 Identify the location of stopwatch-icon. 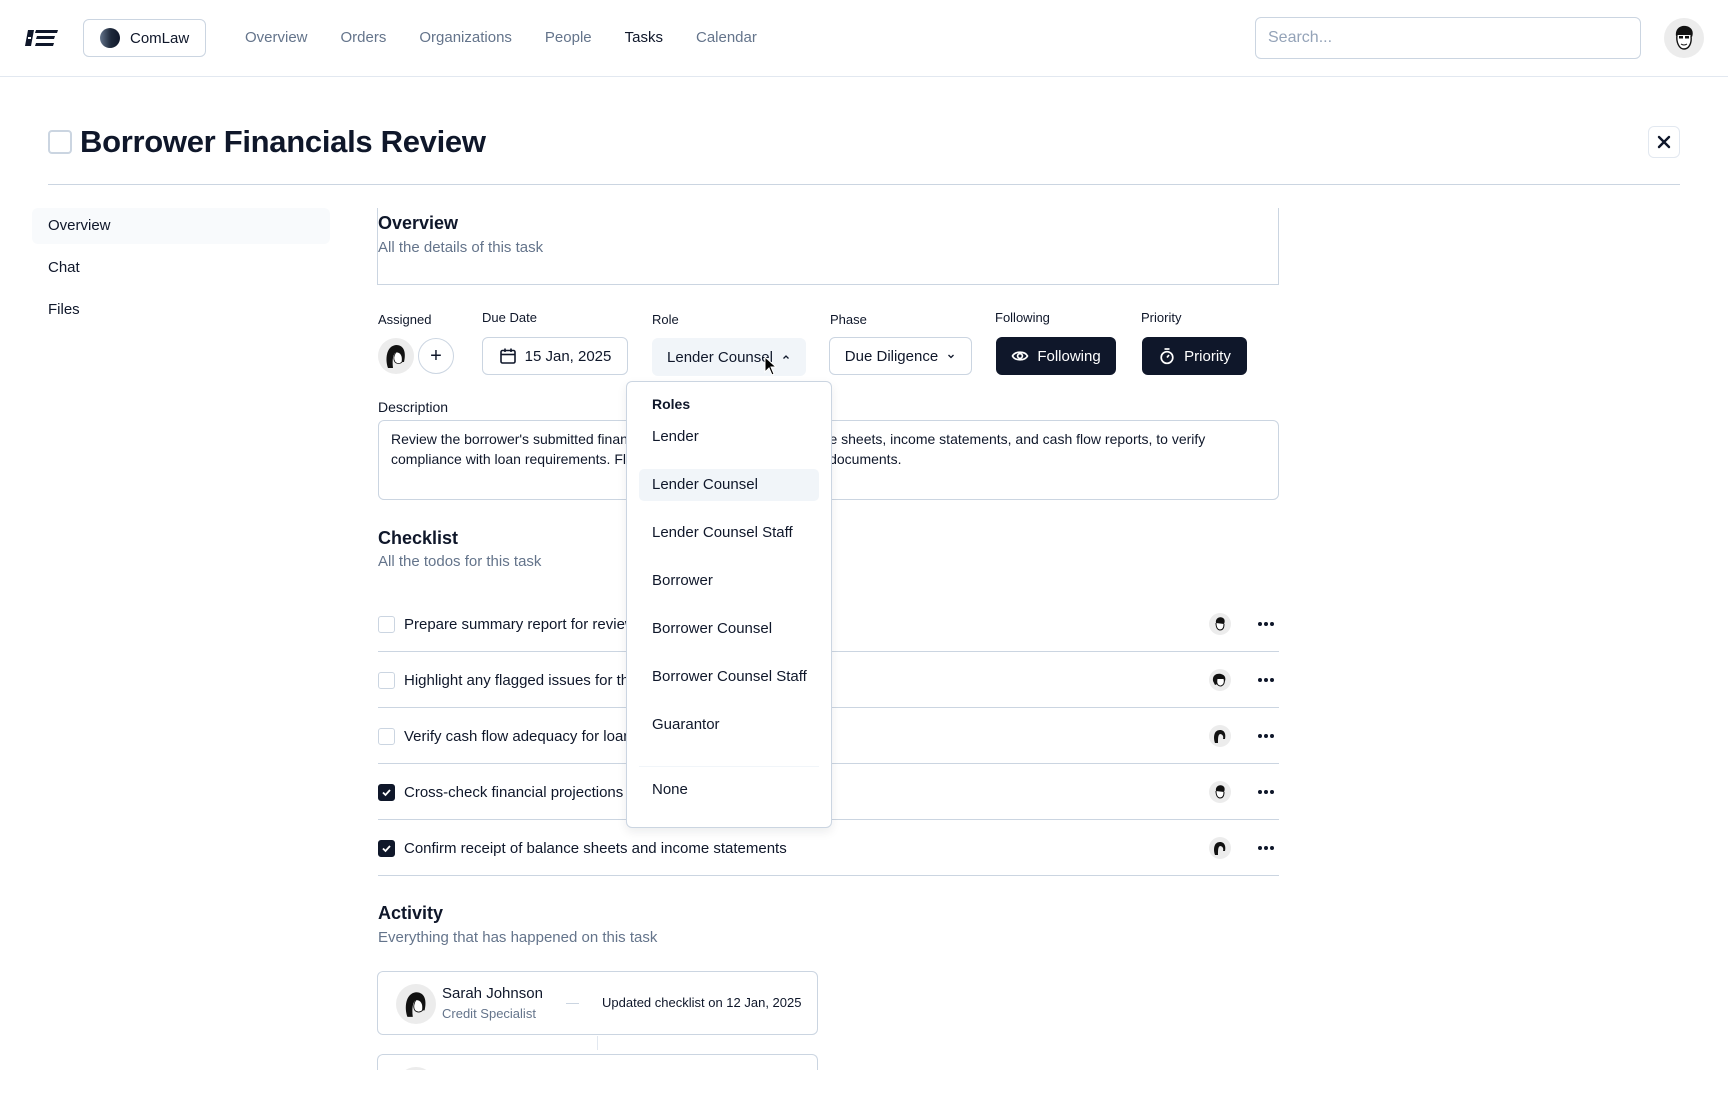
(1167, 356).